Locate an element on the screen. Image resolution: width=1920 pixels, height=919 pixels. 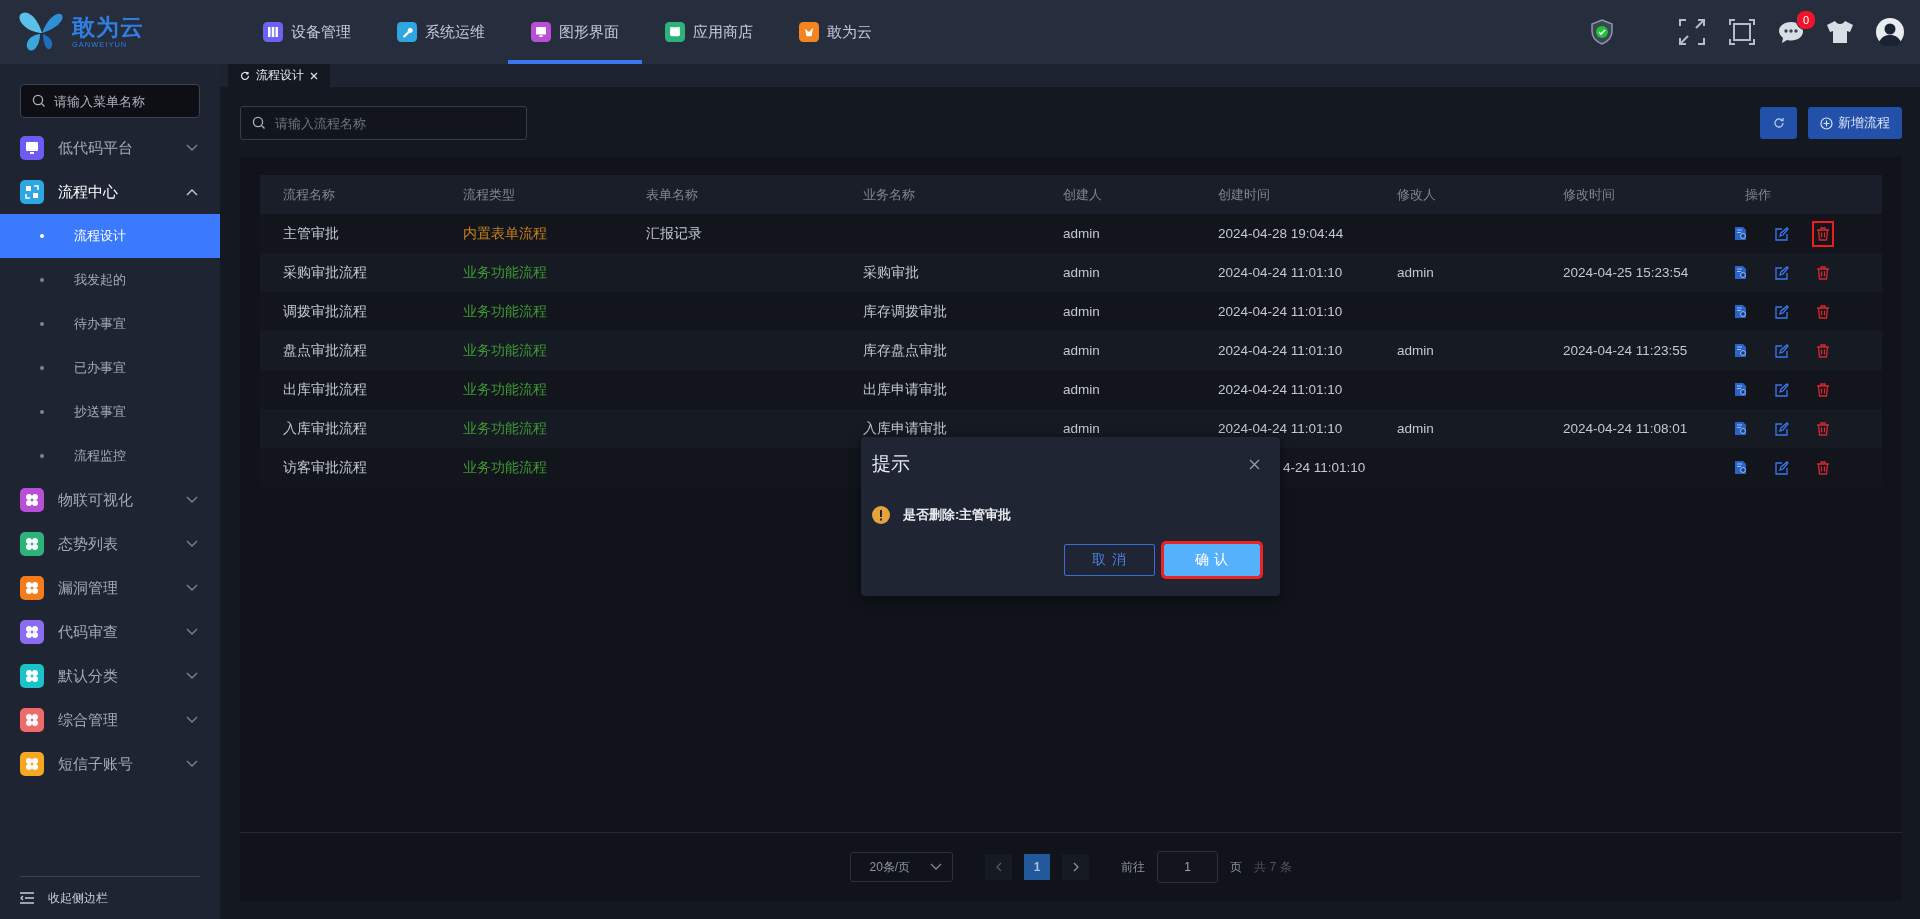
submenu-item: 流程设计 is located at coordinates (110, 236).